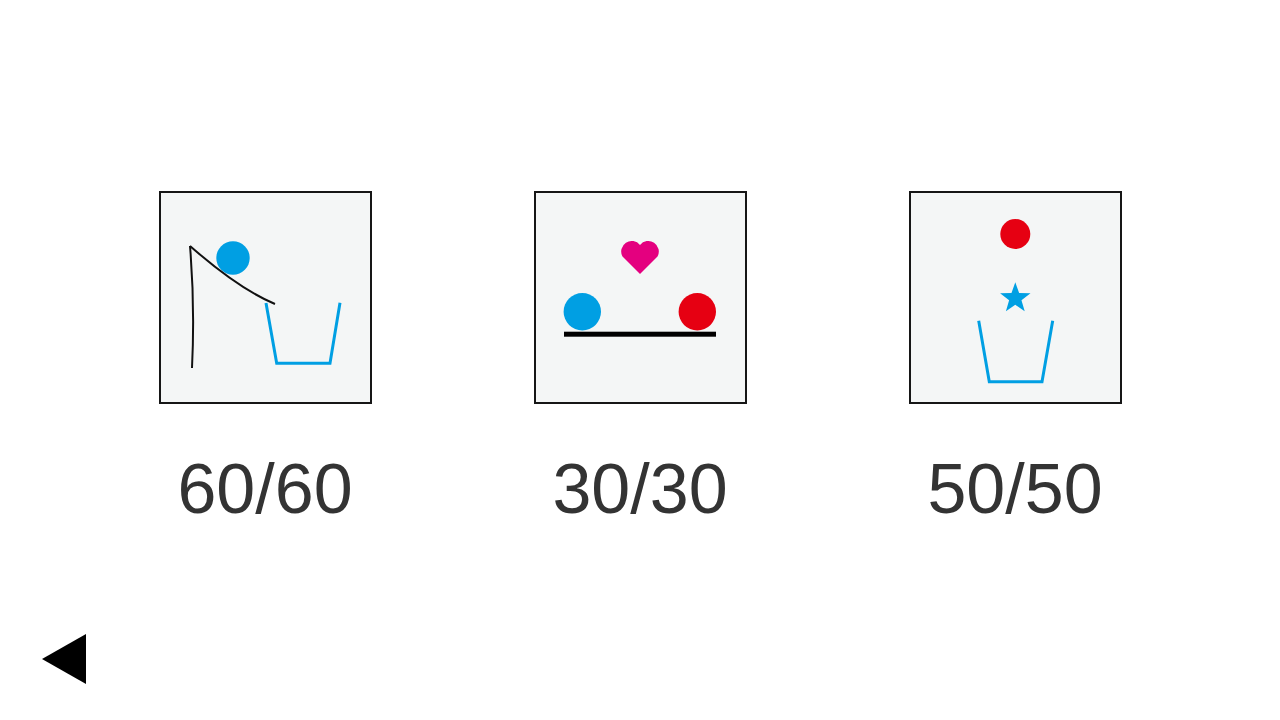  I want to click on score-text: 60/60, so click(265, 489).